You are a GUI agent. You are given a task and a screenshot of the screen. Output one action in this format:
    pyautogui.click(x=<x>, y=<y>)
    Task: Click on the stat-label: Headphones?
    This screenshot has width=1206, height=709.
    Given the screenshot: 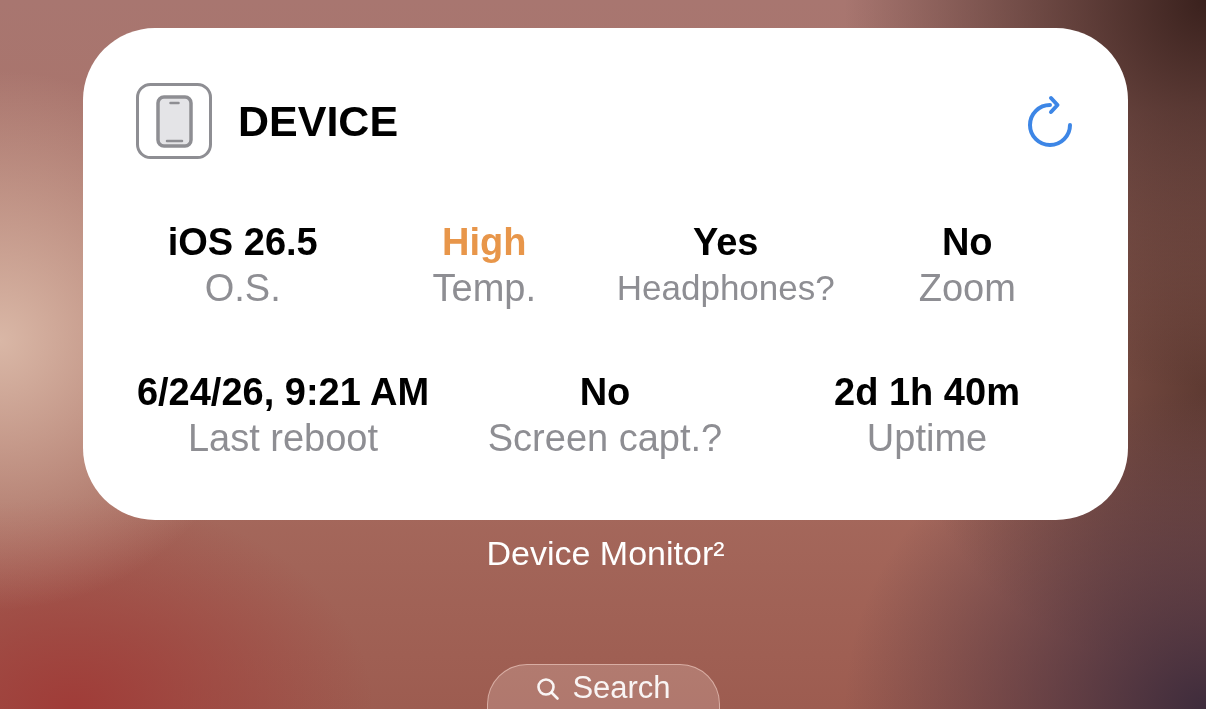 What is the action you would take?
    pyautogui.click(x=725, y=288)
    